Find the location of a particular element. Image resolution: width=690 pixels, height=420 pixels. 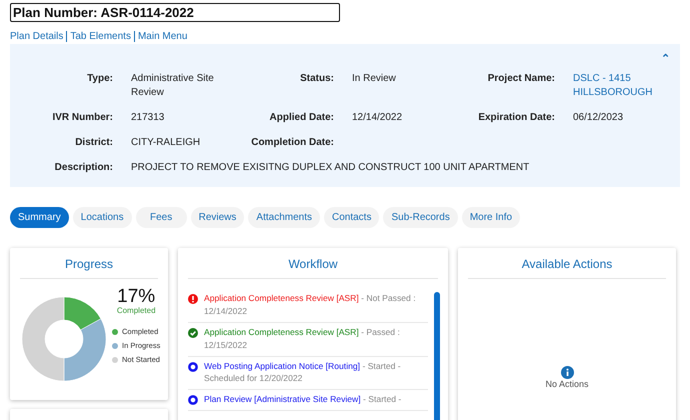

field-value: 217313 is located at coordinates (148, 118).